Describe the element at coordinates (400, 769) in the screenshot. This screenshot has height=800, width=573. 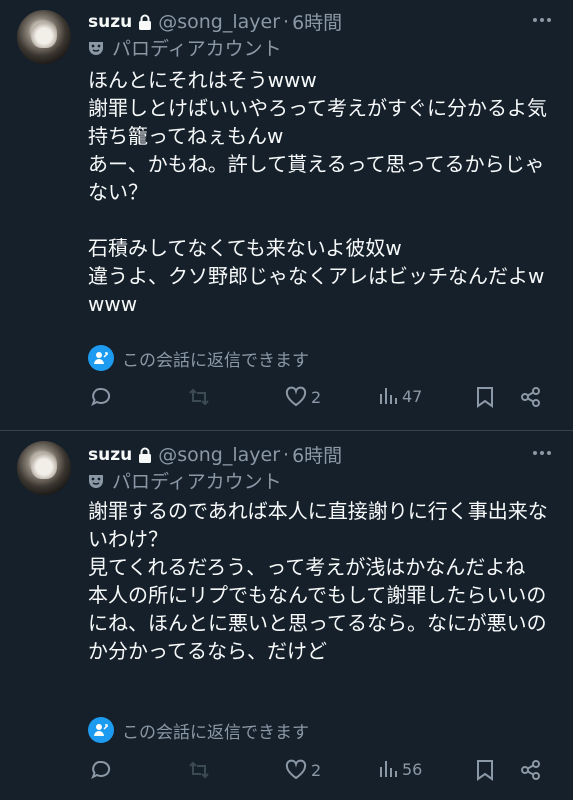
I see `views-button: 56` at that location.